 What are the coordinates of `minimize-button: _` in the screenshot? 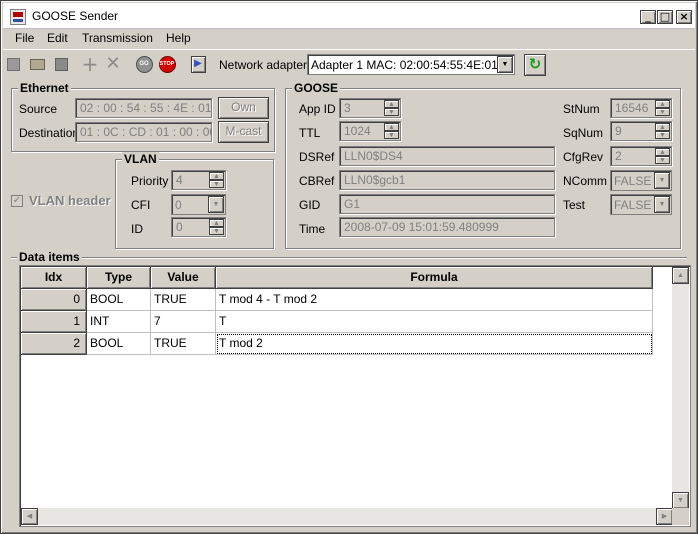 It's located at (648, 17).